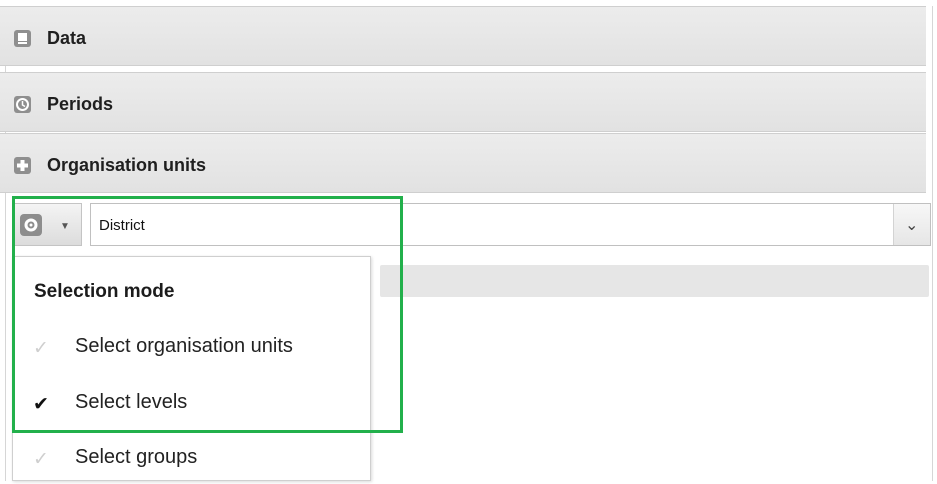  What do you see at coordinates (41, 404) in the screenshot?
I see `check-icon: ✔` at bounding box center [41, 404].